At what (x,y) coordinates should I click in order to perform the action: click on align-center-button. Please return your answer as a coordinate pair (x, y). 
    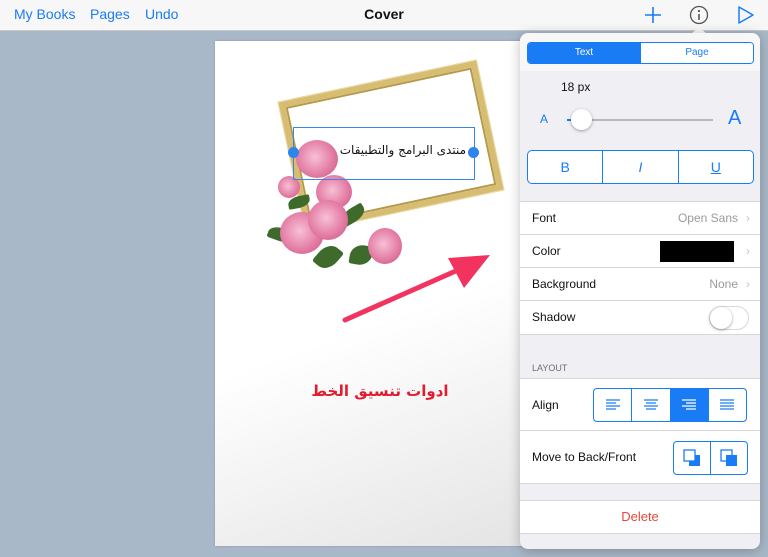
    Looking at the image, I should click on (650, 405).